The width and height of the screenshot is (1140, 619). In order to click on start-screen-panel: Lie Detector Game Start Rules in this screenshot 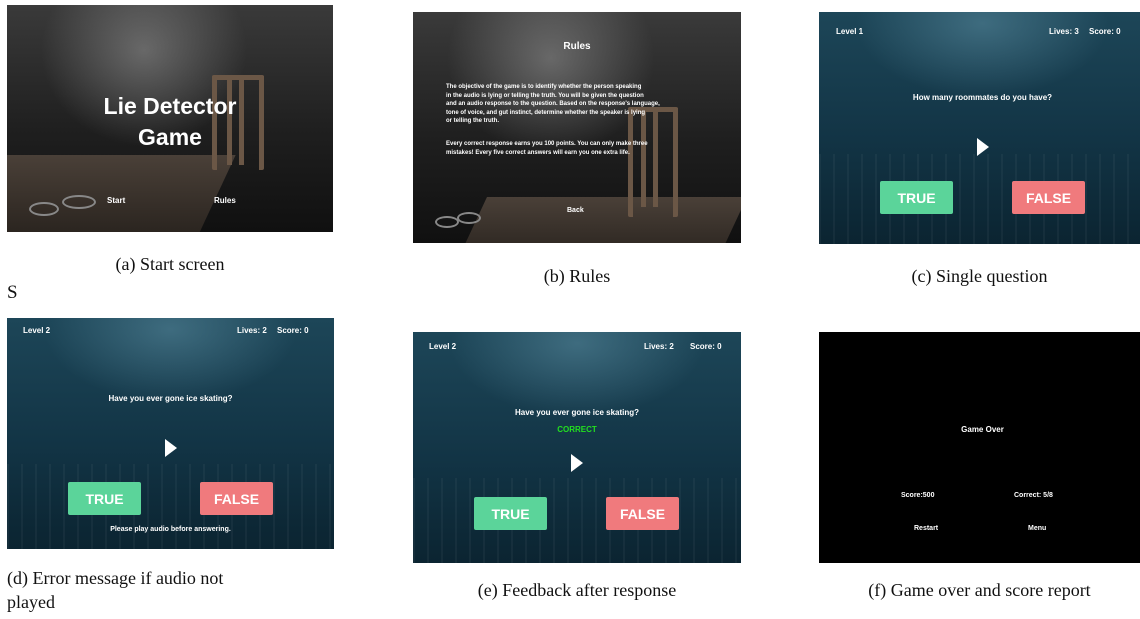, I will do `click(170, 118)`.